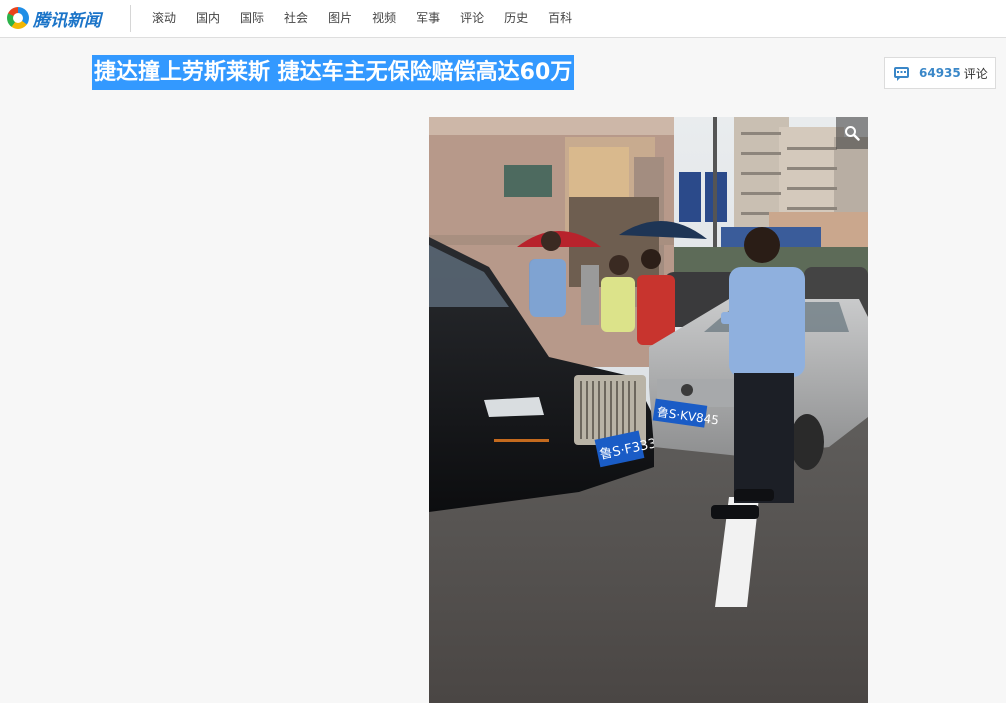 The height and width of the screenshot is (703, 1006). I want to click on top-navigation-bar: 腾讯新闻 滚动 国内 国际 社会 图片 视频 军事 评论 历史 百科, so click(503, 19).